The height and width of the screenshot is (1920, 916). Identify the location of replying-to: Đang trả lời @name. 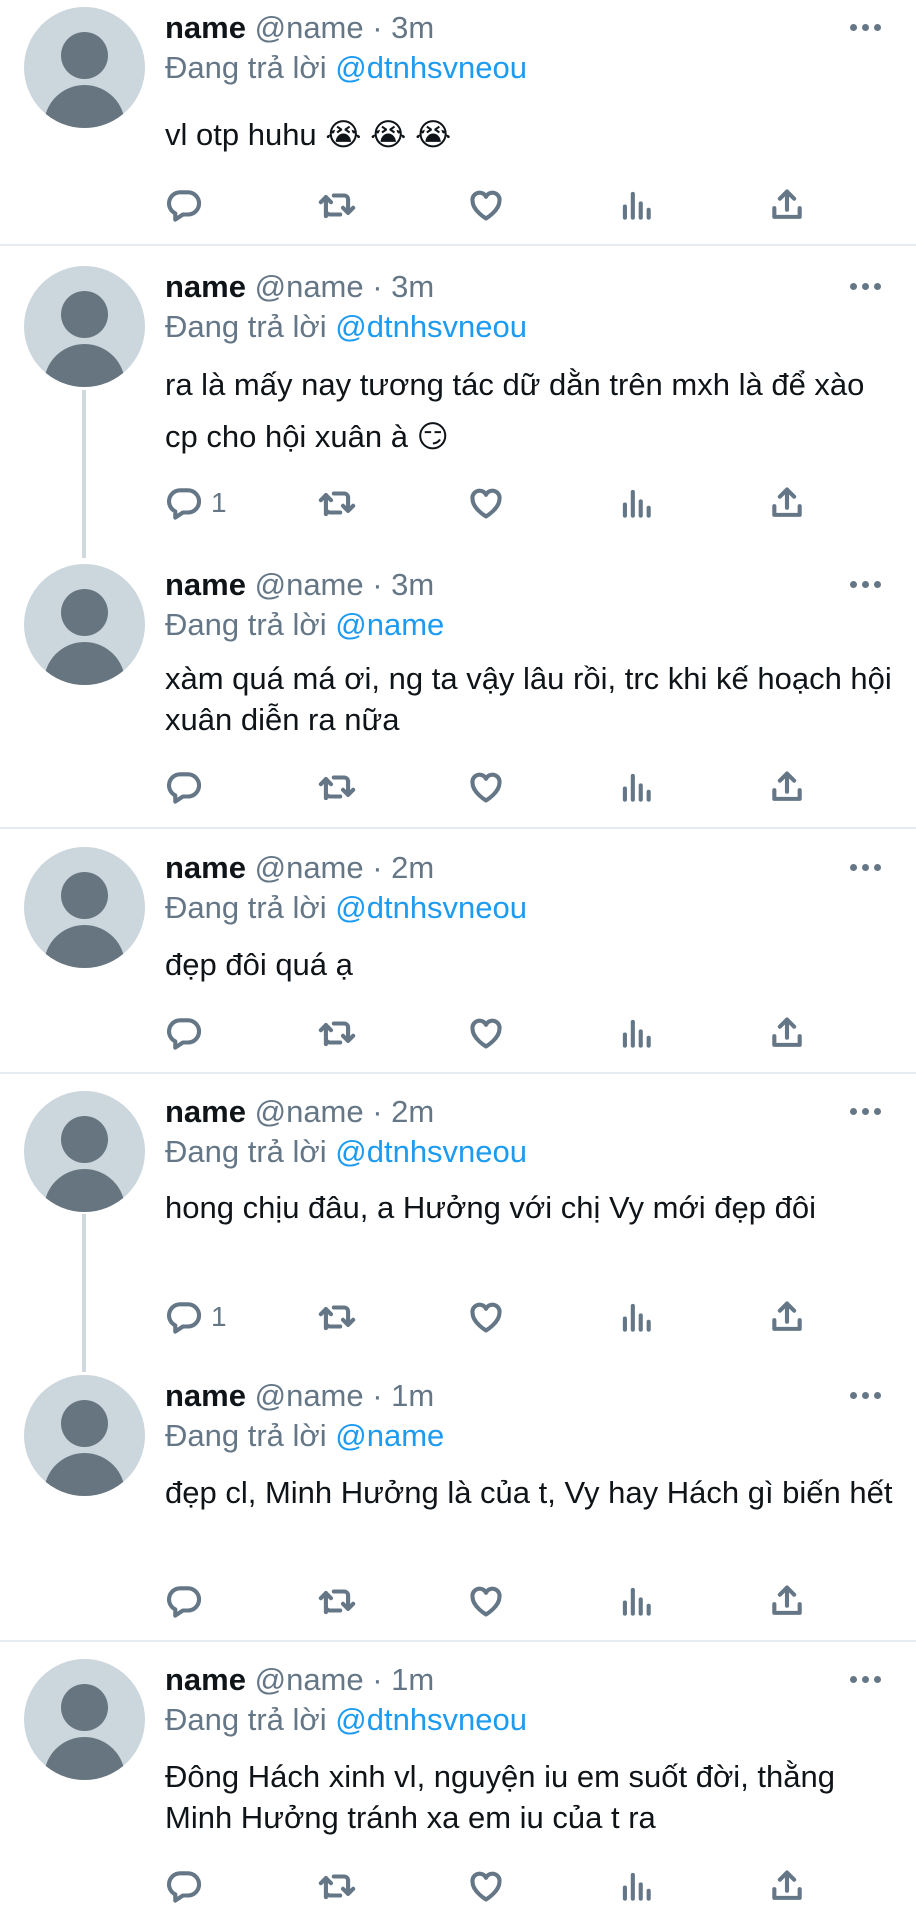
(304, 1436).